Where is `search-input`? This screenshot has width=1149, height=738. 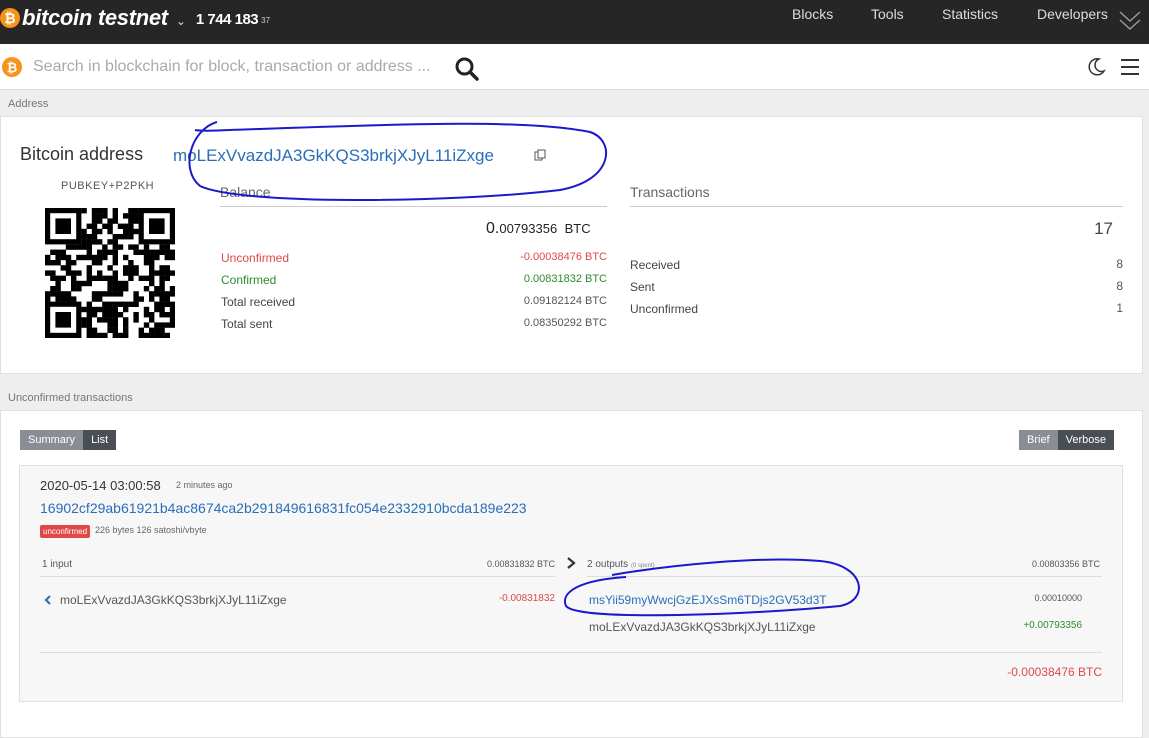 search-input is located at coordinates (238, 67).